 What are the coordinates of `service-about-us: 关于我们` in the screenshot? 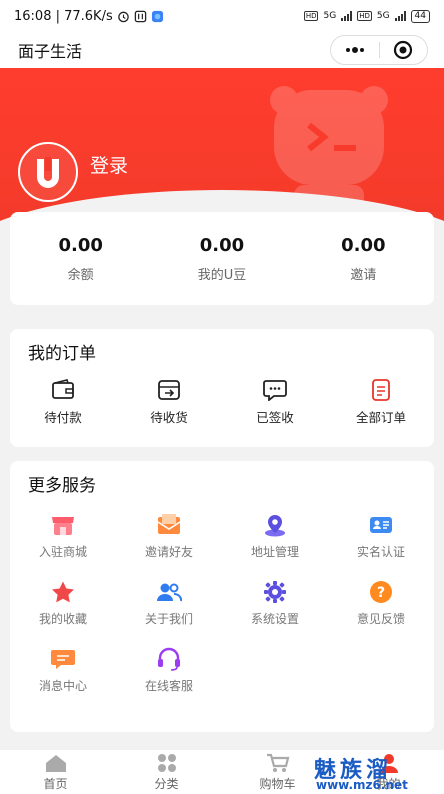 It's located at (169, 603).